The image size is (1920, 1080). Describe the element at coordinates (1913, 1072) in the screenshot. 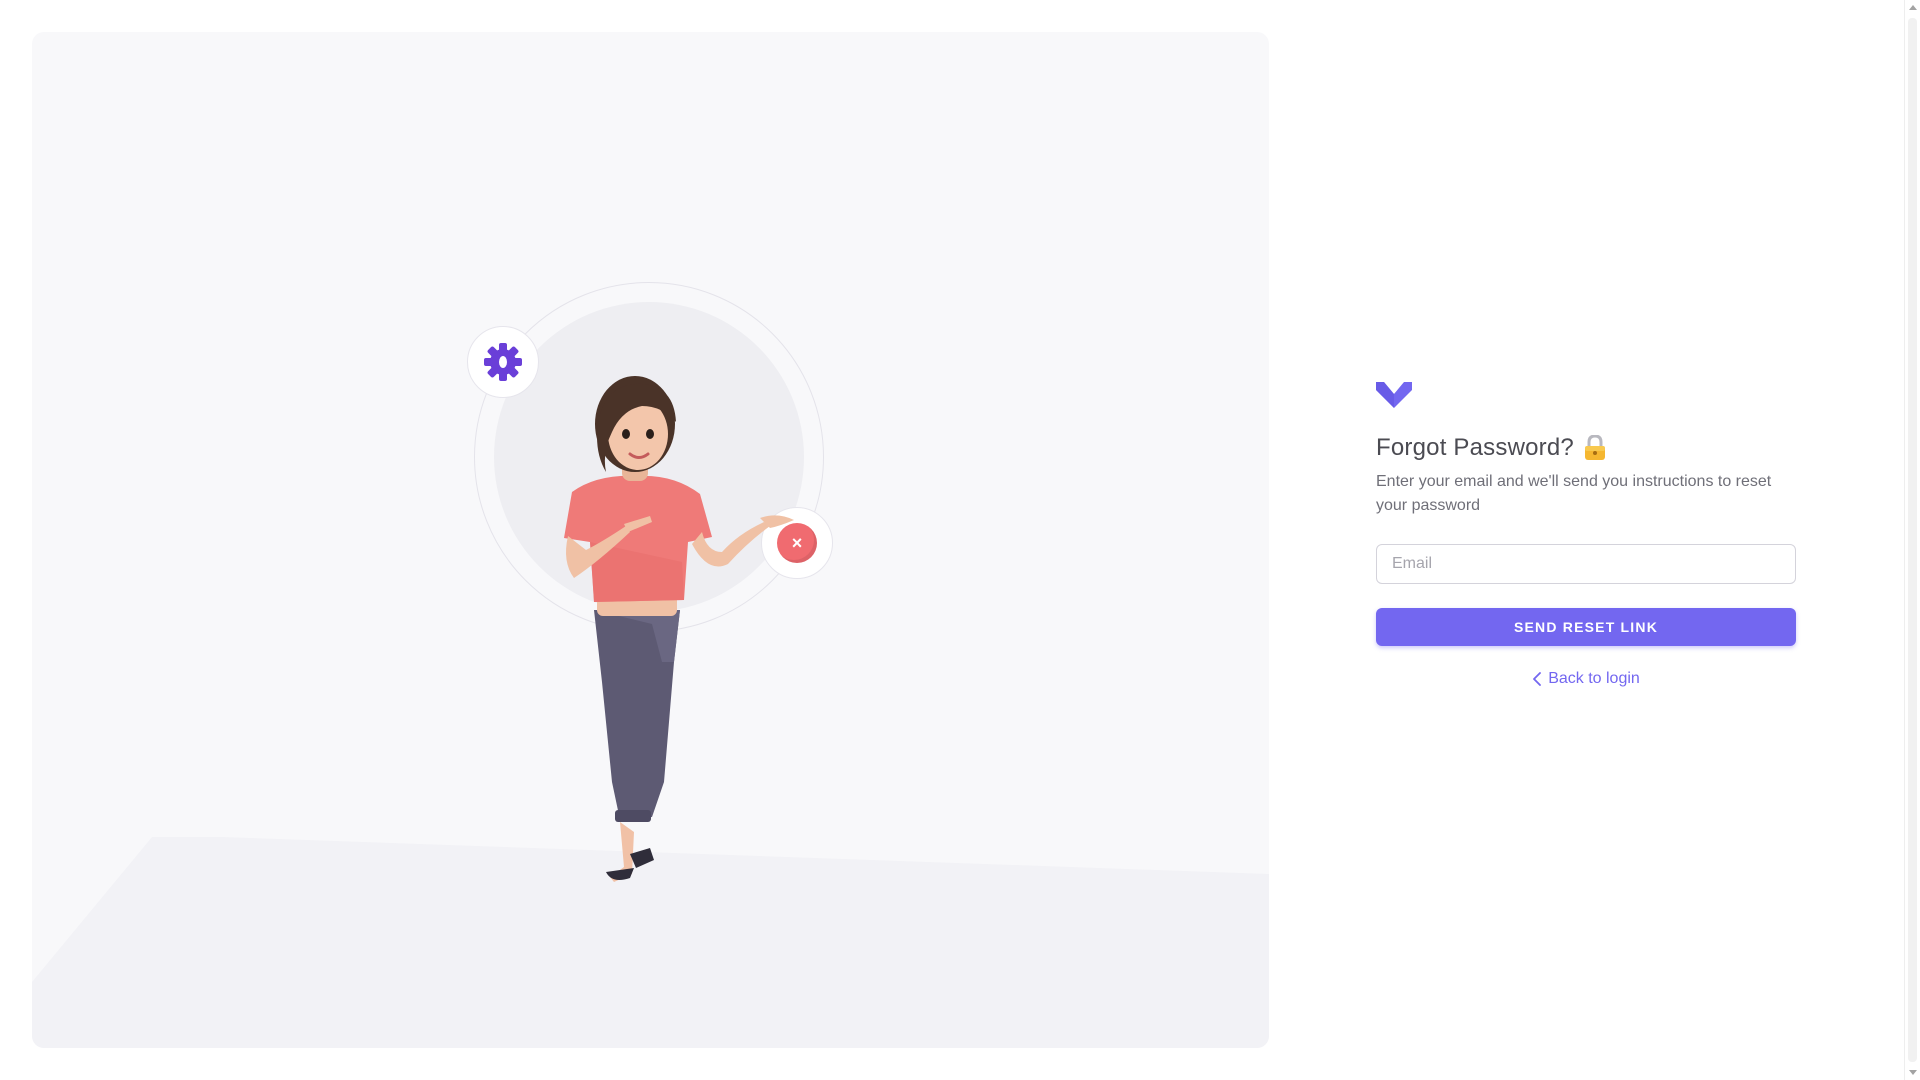

I see `scroll-down-arrow` at that location.